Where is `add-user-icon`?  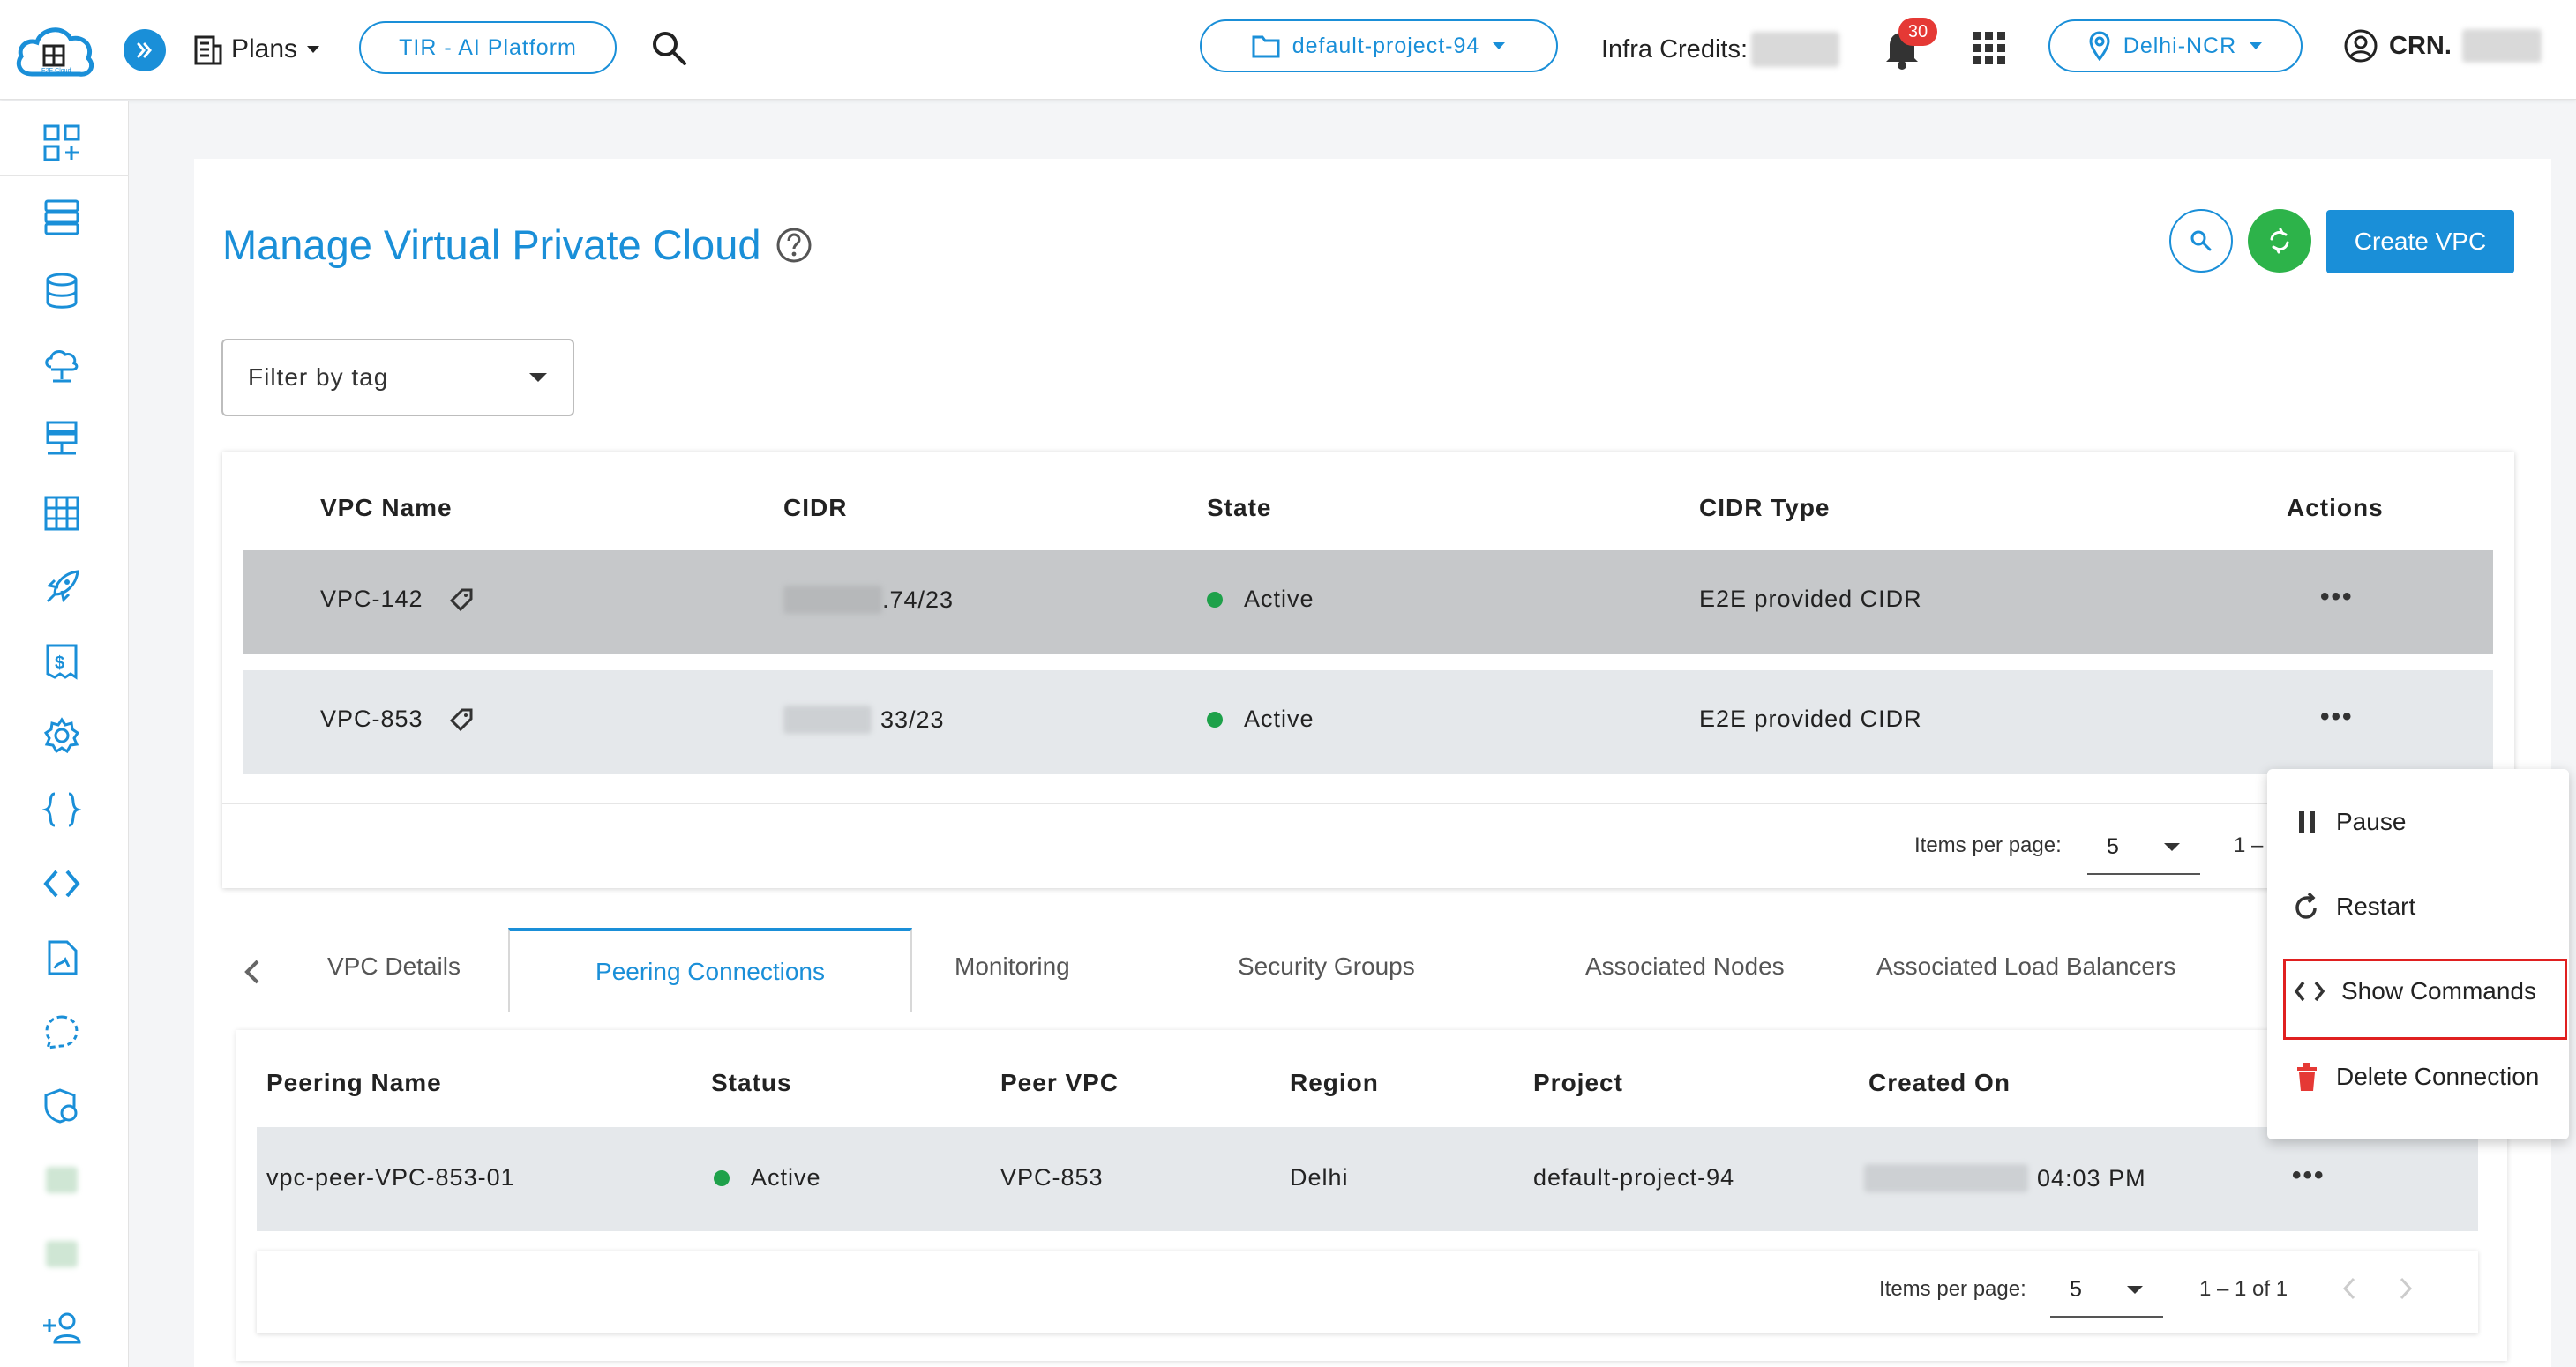 add-user-icon is located at coordinates (62, 1328).